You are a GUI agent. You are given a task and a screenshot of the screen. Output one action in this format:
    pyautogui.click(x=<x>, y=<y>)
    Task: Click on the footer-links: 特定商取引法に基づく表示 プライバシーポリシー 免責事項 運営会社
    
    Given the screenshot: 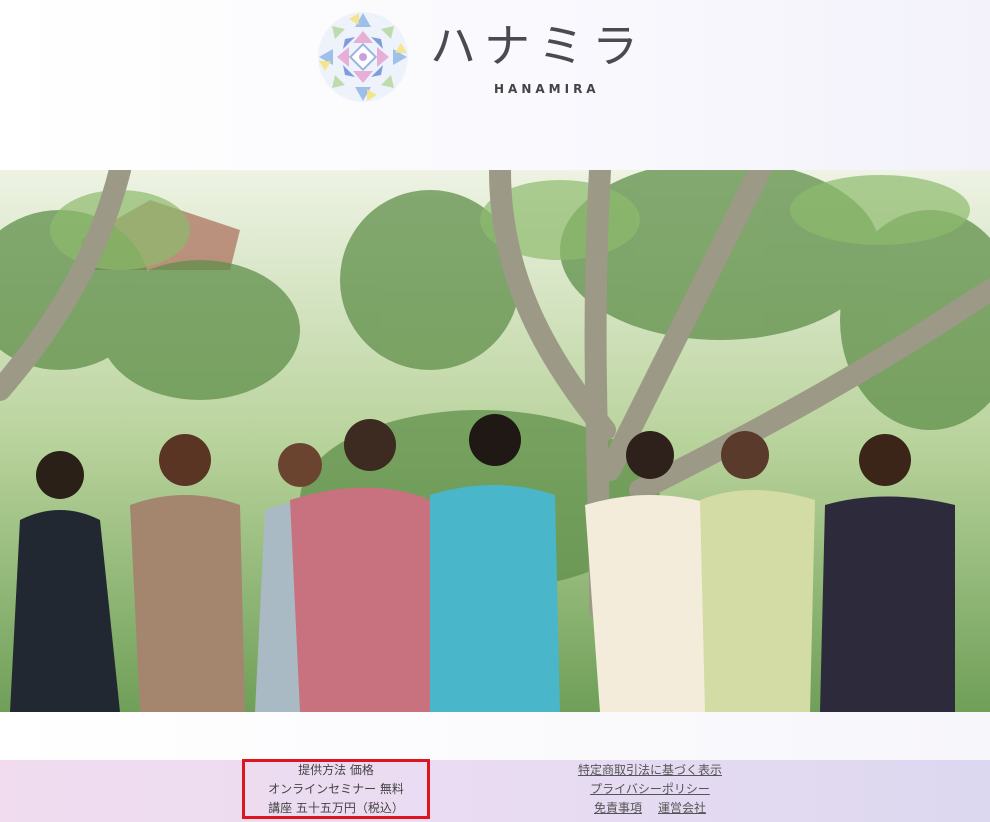 What is the action you would take?
    pyautogui.click(x=650, y=789)
    